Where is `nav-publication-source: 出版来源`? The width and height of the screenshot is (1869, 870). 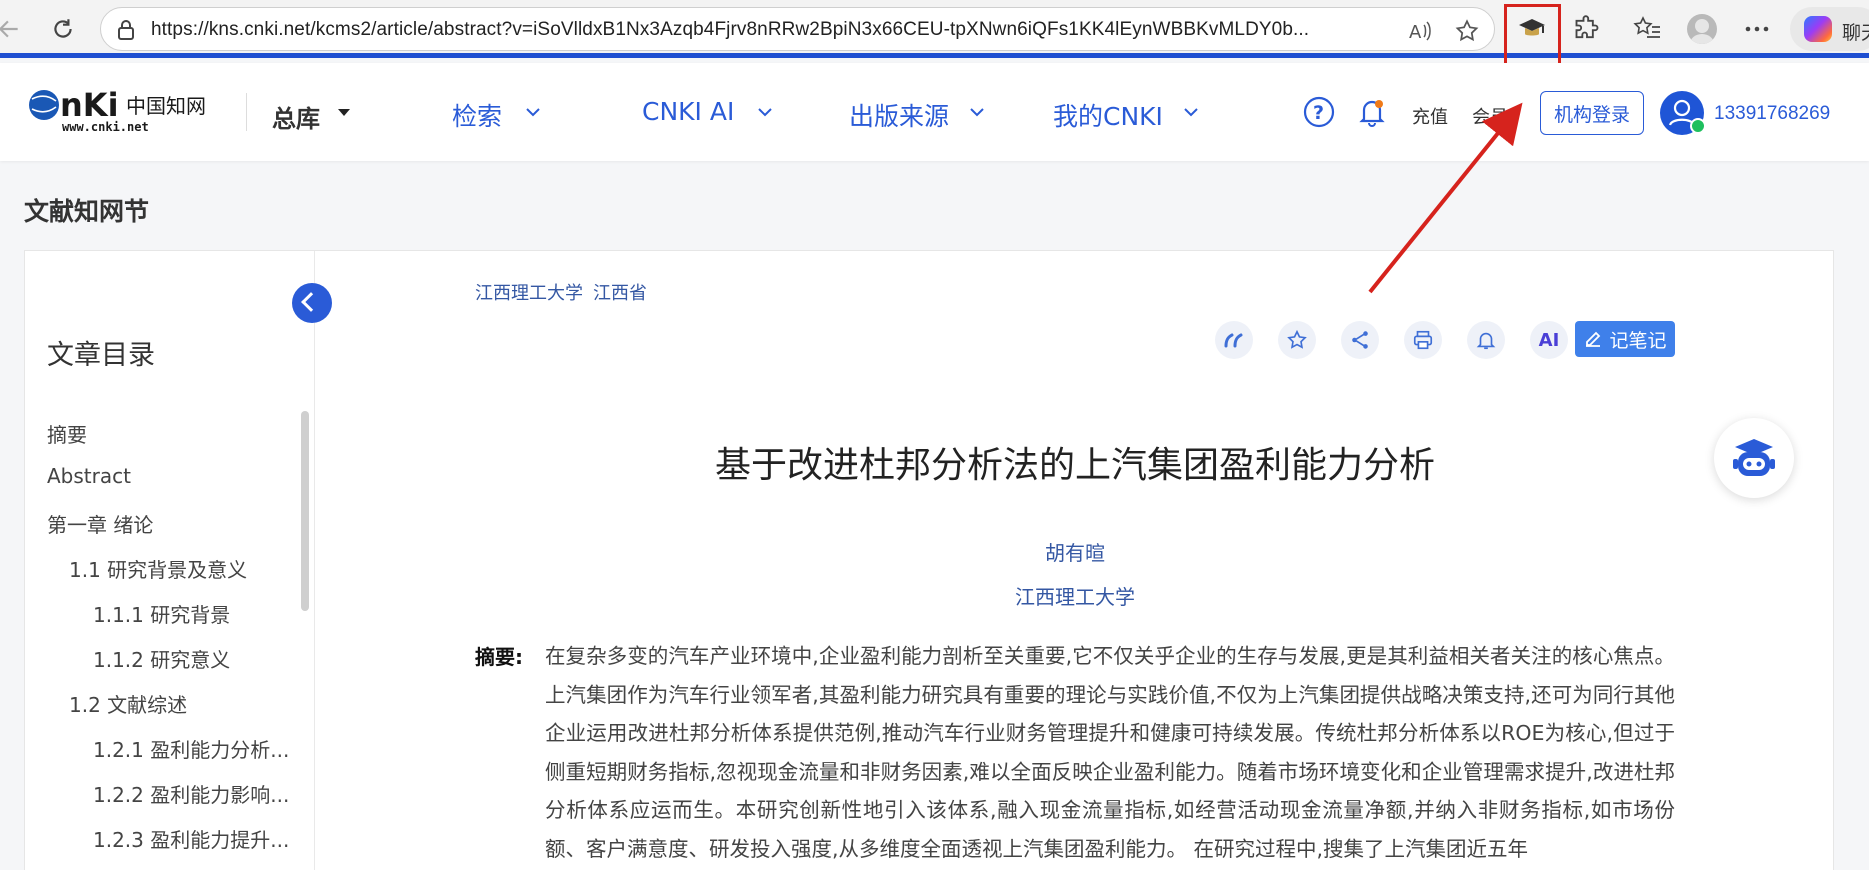
nav-publication-source: 出版来源 is located at coordinates (899, 115).